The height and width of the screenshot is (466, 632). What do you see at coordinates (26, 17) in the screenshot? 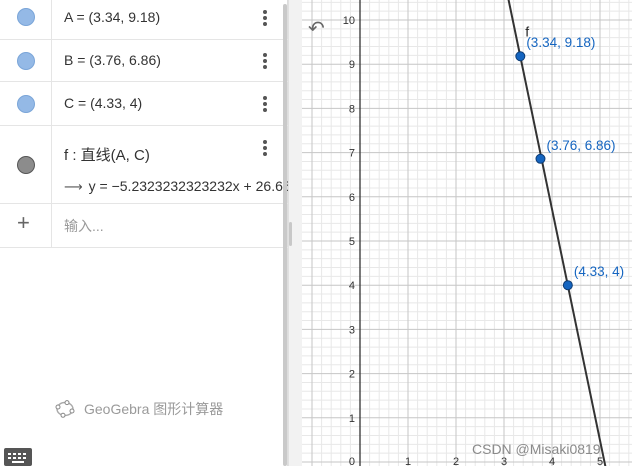
I see `visibility-toggle-a` at bounding box center [26, 17].